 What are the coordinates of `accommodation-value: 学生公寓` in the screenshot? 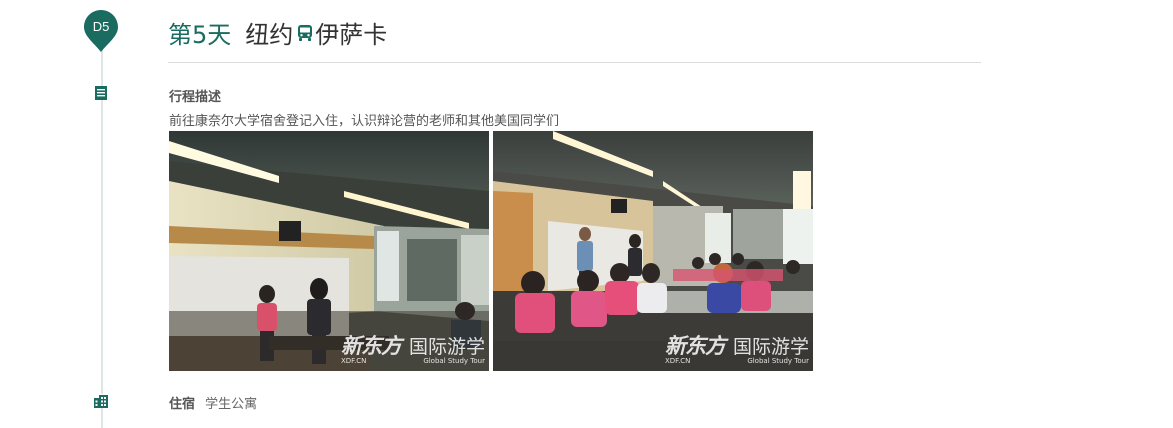 It's located at (231, 404).